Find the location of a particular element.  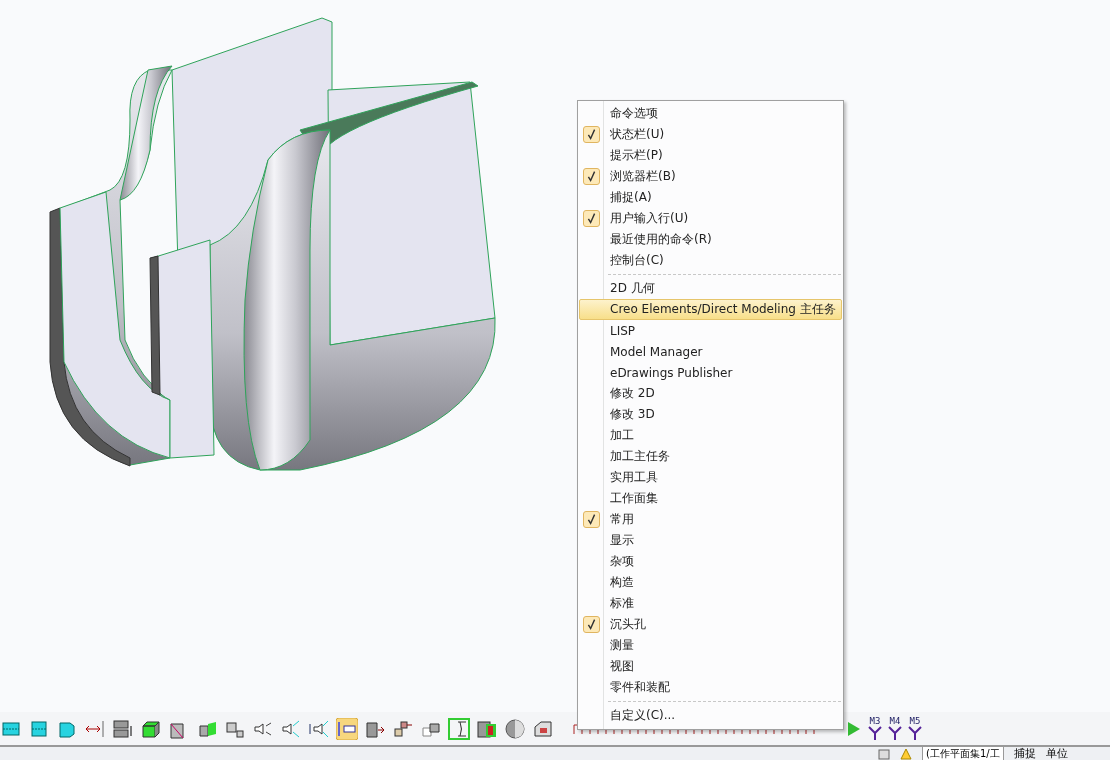

menu-item: Model Manager is located at coordinates (710, 351).